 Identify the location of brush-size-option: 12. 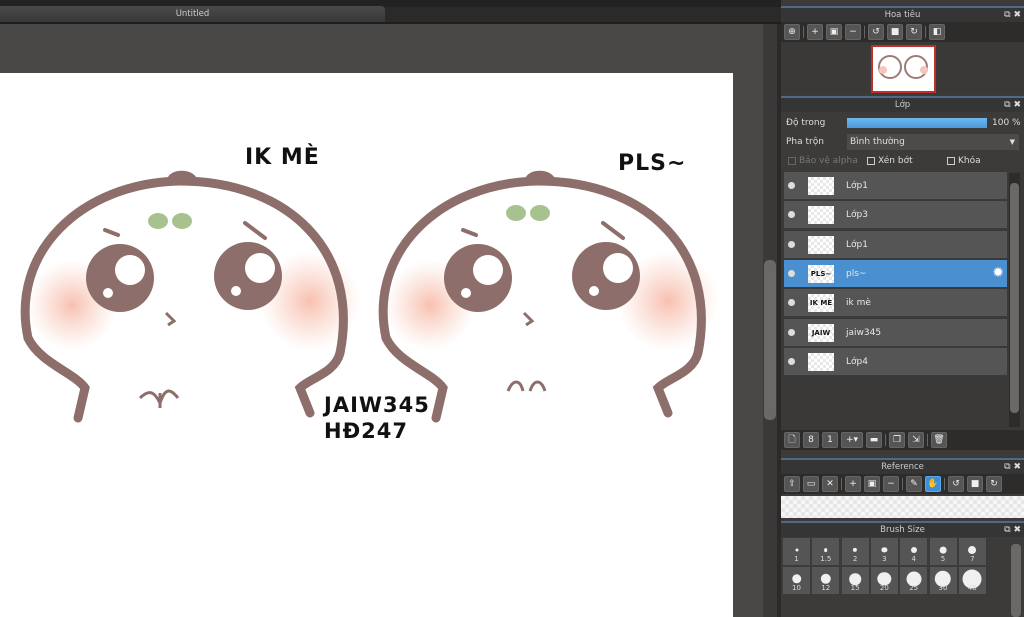
(826, 581).